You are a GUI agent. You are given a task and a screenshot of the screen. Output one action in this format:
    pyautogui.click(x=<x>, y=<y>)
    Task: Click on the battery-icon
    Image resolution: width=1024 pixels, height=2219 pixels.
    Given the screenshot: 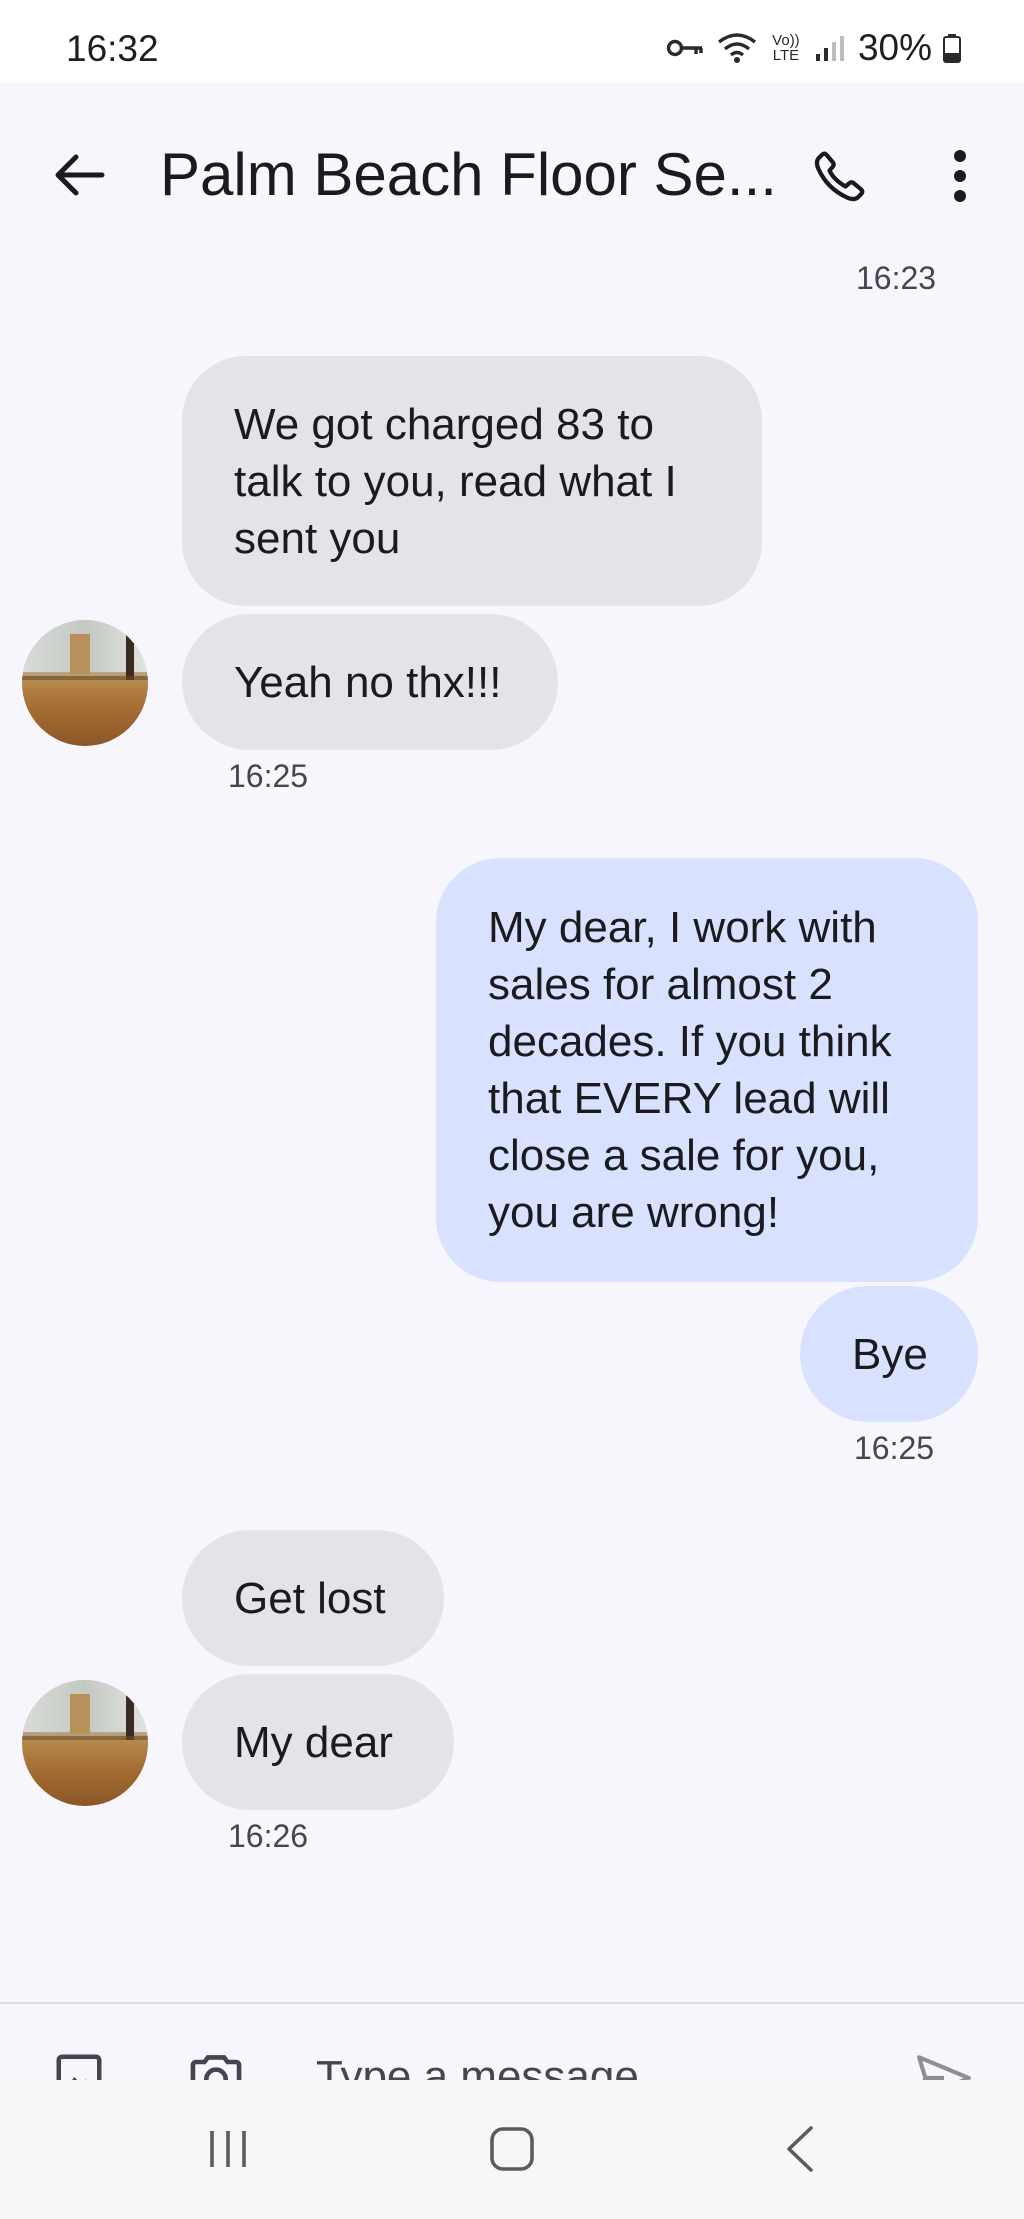 What is the action you would take?
    pyautogui.click(x=952, y=48)
    